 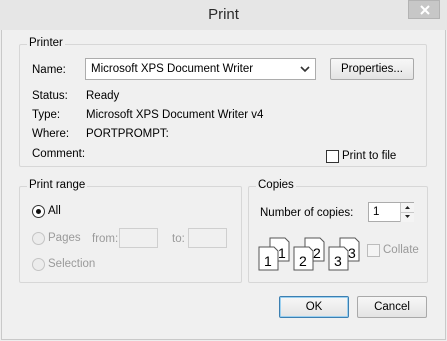 I want to click on printer-name-select: Microsoft XPS Document Writer, so click(x=200, y=69).